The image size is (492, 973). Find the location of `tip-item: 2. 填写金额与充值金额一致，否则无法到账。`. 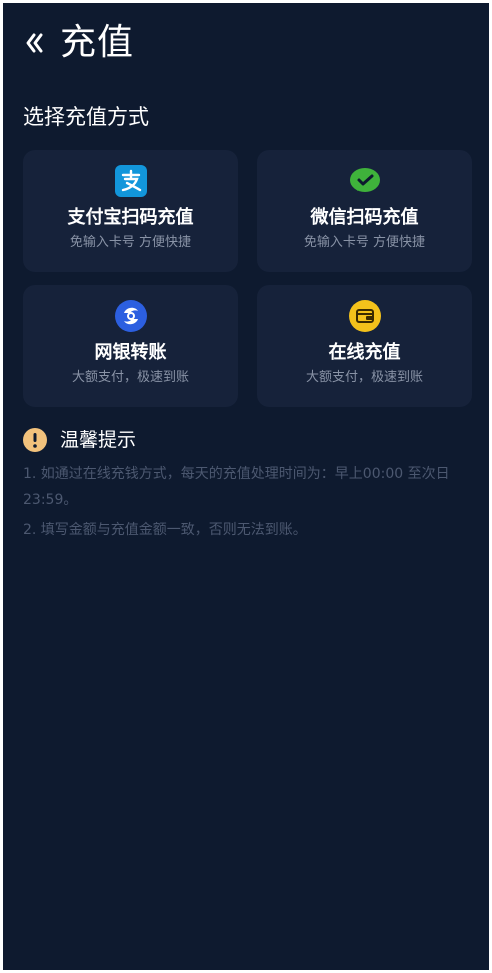

tip-item: 2. 填写金额与充值金额一致，否则无法到账。 is located at coordinates (165, 530).